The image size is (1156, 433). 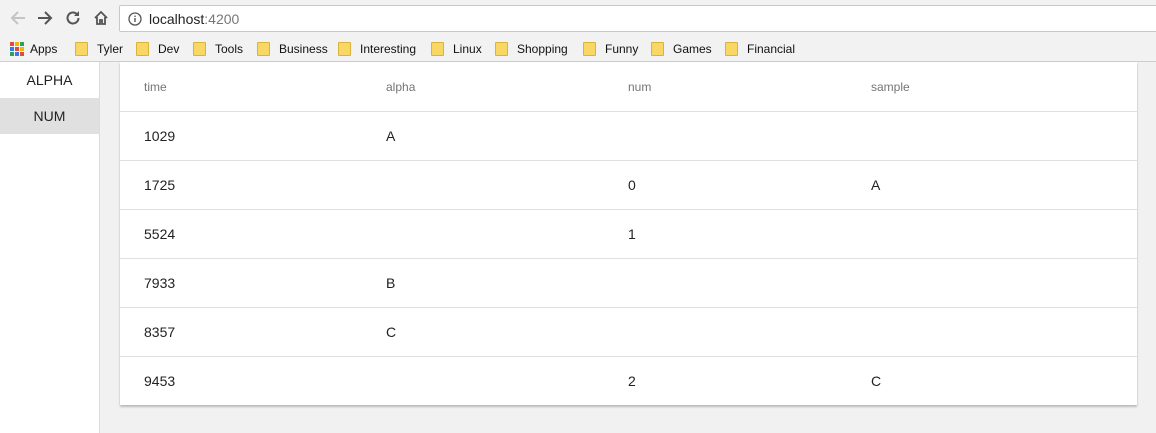 I want to click on nav-item-alpha: ALPHA, so click(x=49, y=80).